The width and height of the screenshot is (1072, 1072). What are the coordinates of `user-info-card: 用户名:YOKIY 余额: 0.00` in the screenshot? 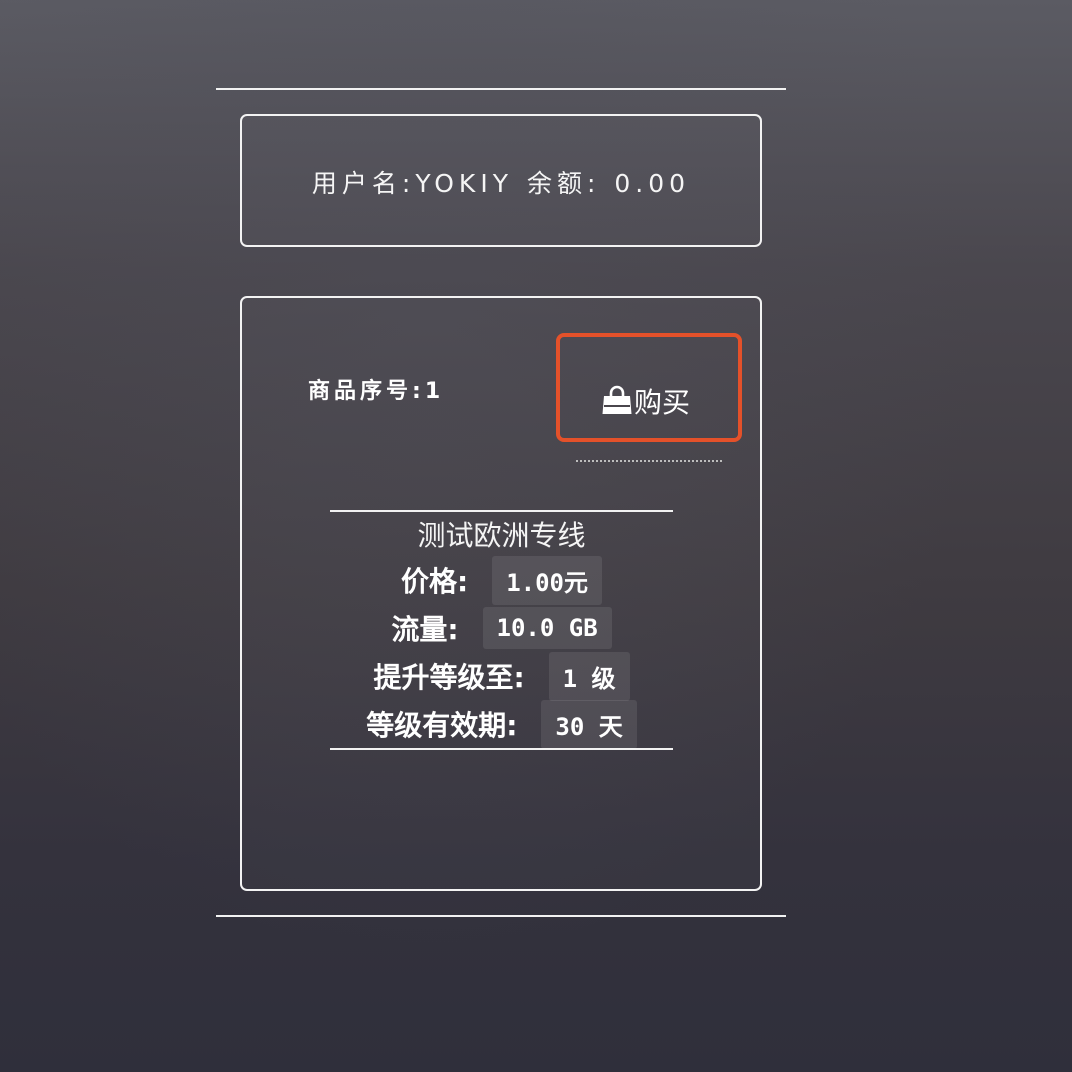 It's located at (501, 180).